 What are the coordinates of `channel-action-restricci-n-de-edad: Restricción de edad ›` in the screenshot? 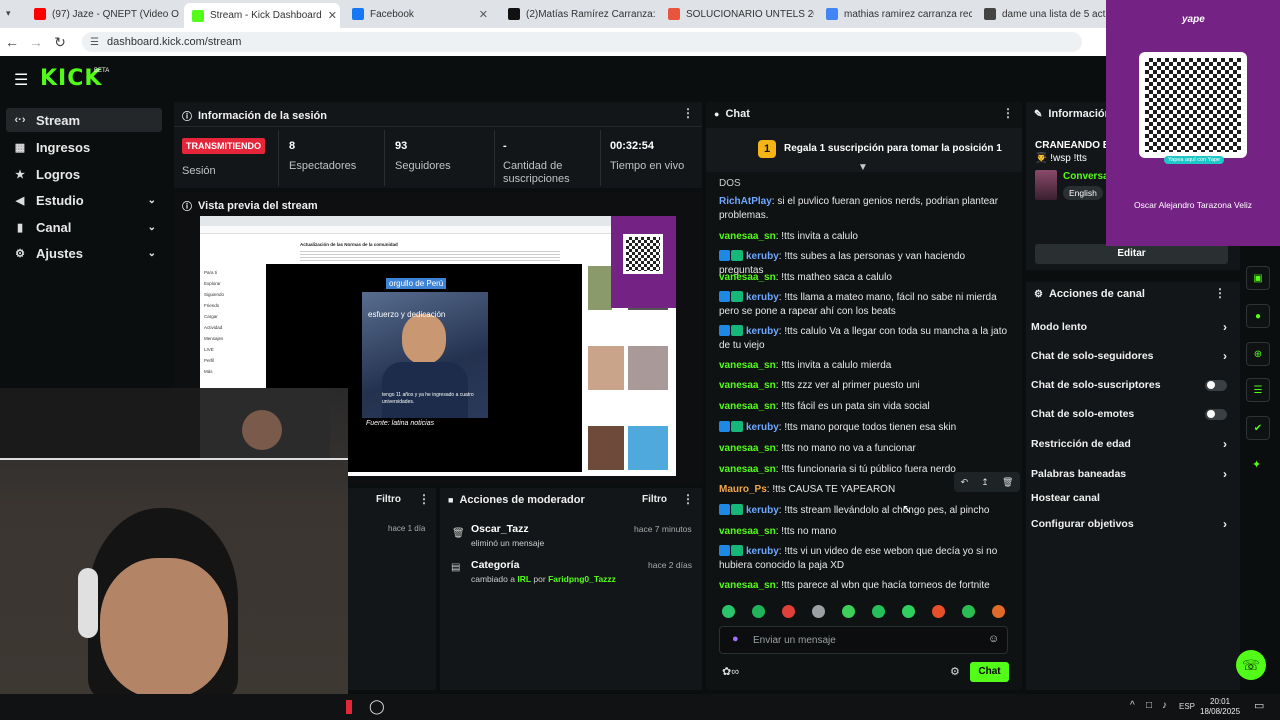 It's located at (1129, 444).